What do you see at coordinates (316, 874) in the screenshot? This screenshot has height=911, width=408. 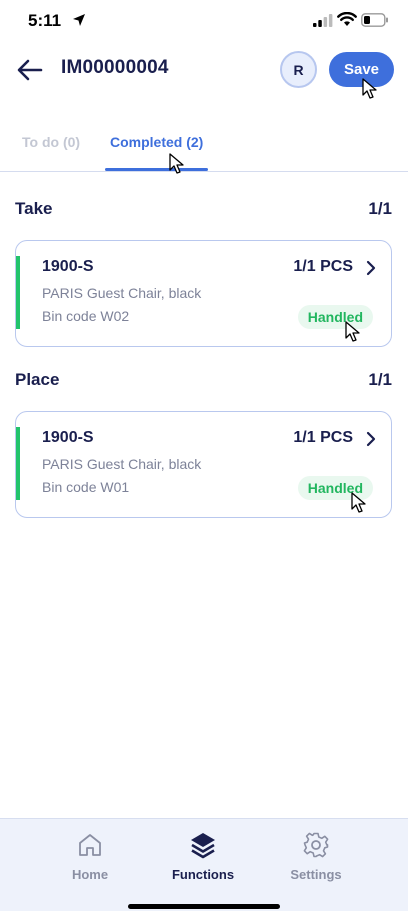 I see `nav-label: Settings` at bounding box center [316, 874].